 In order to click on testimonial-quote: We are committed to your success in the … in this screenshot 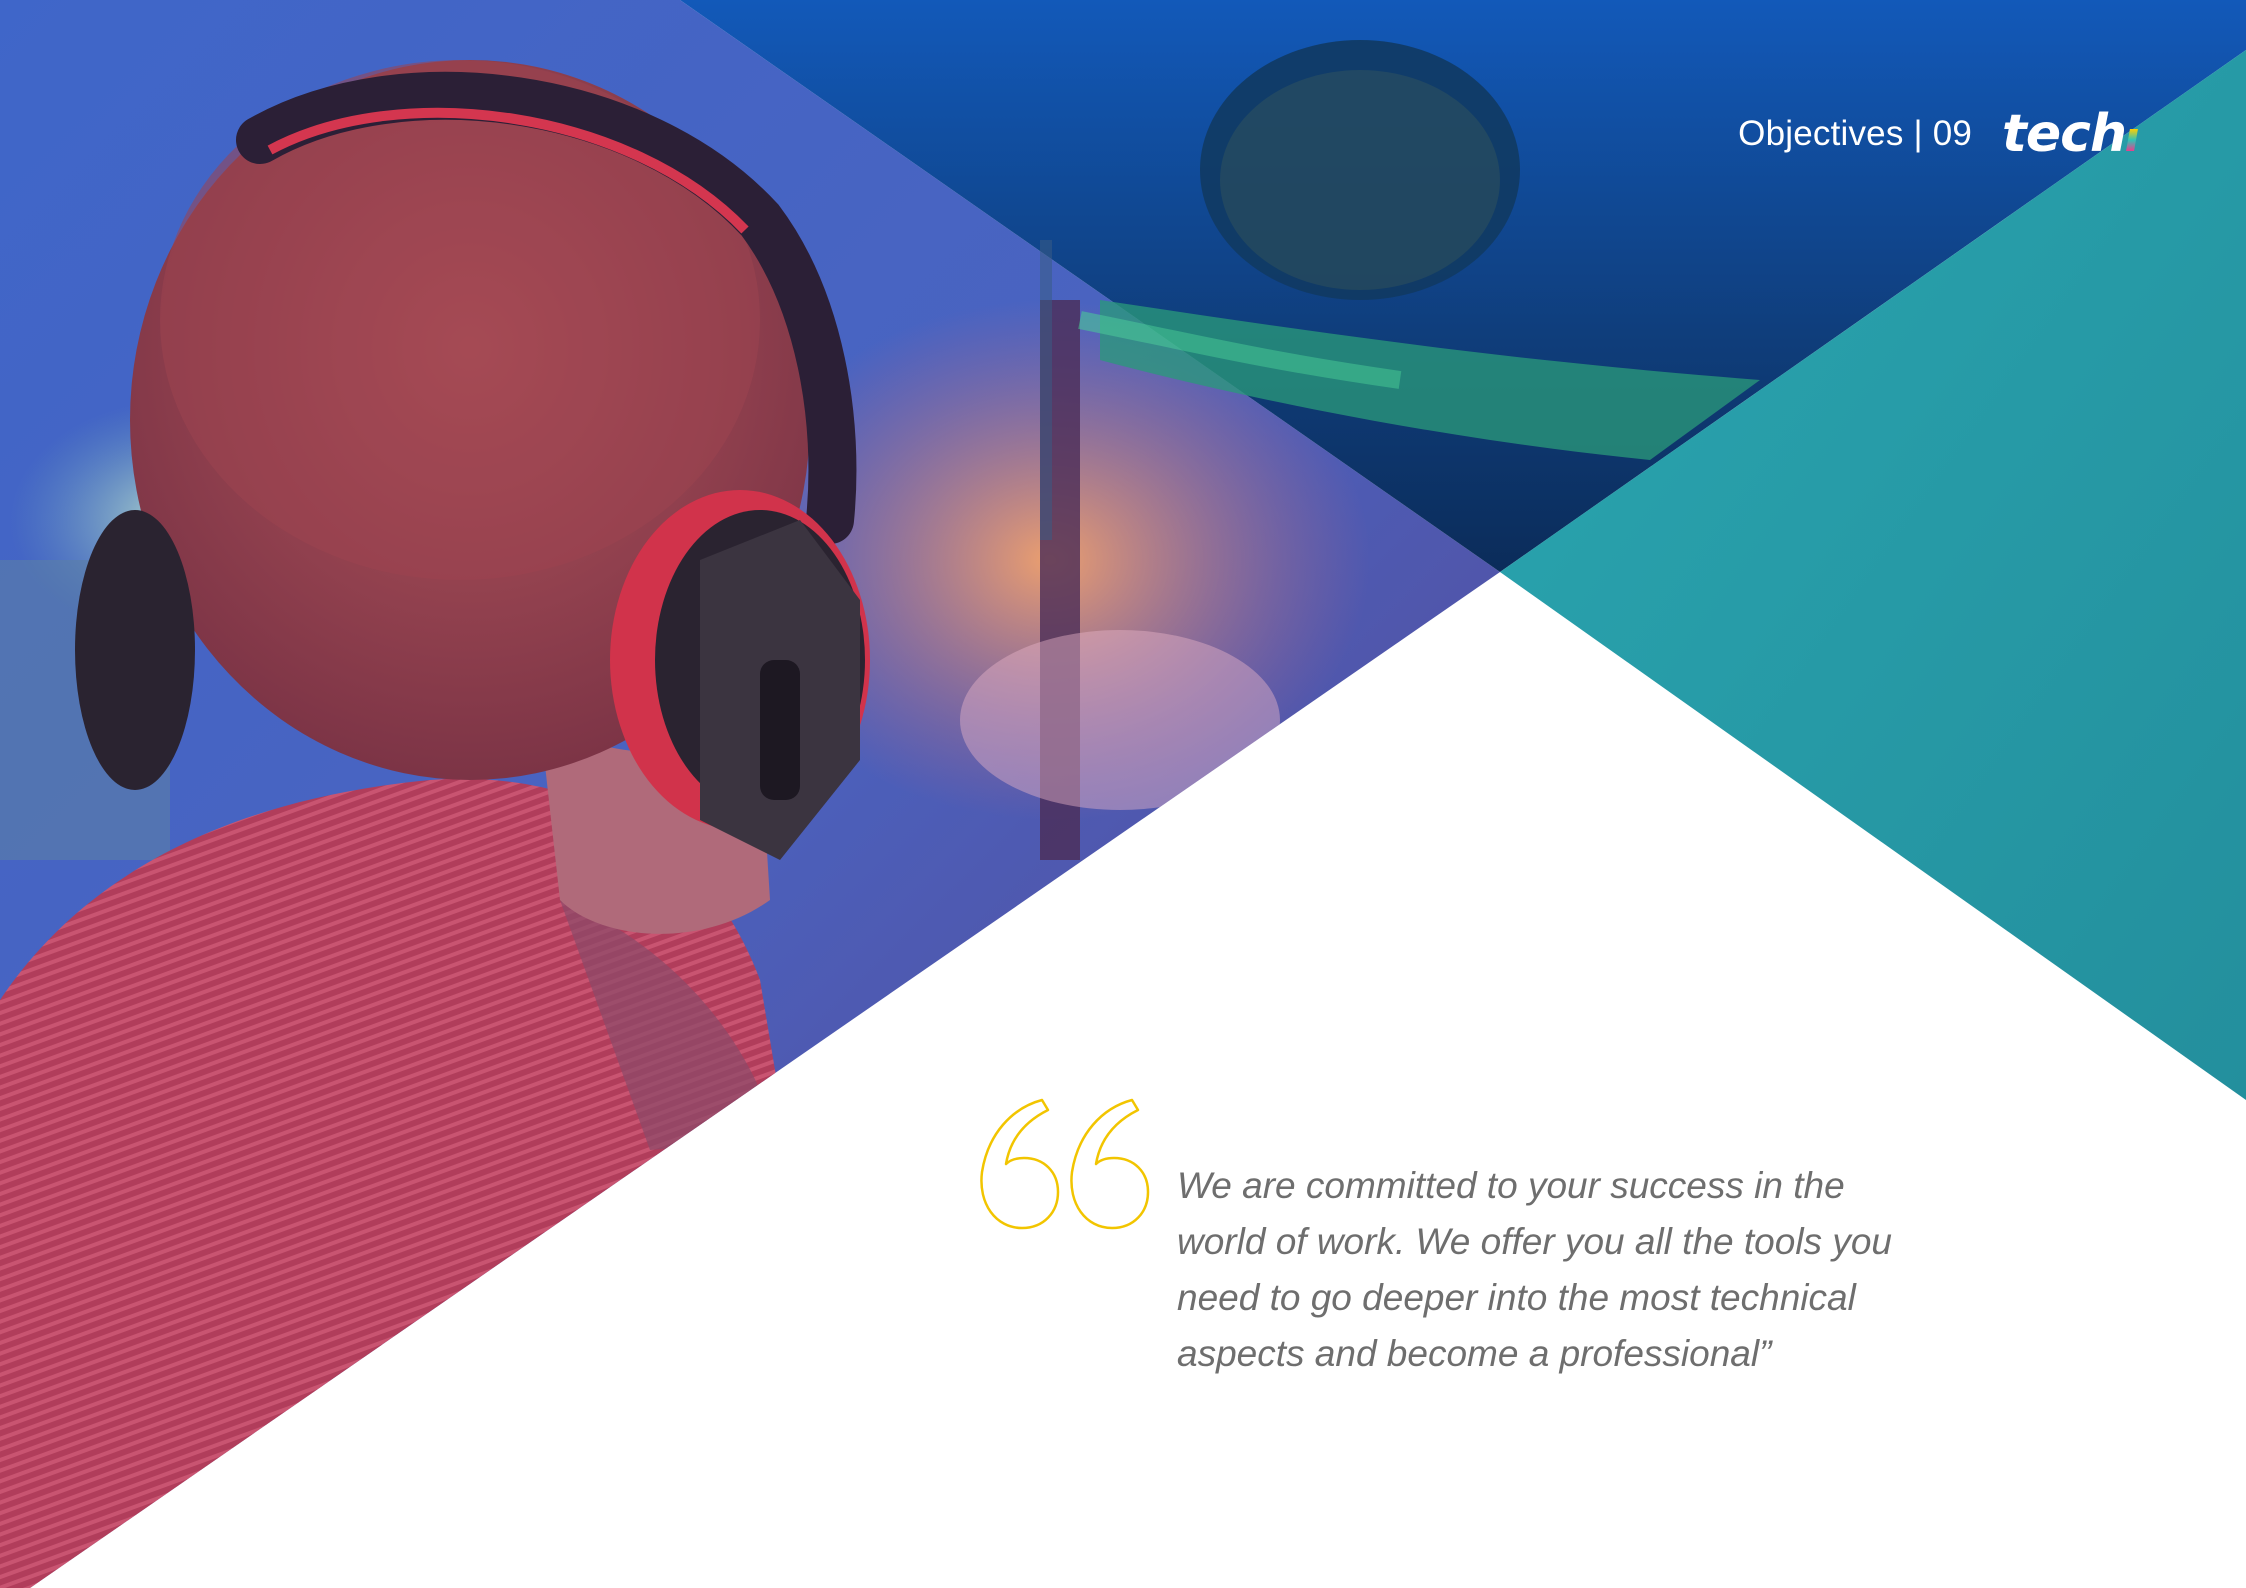, I will do `click(1534, 1269)`.